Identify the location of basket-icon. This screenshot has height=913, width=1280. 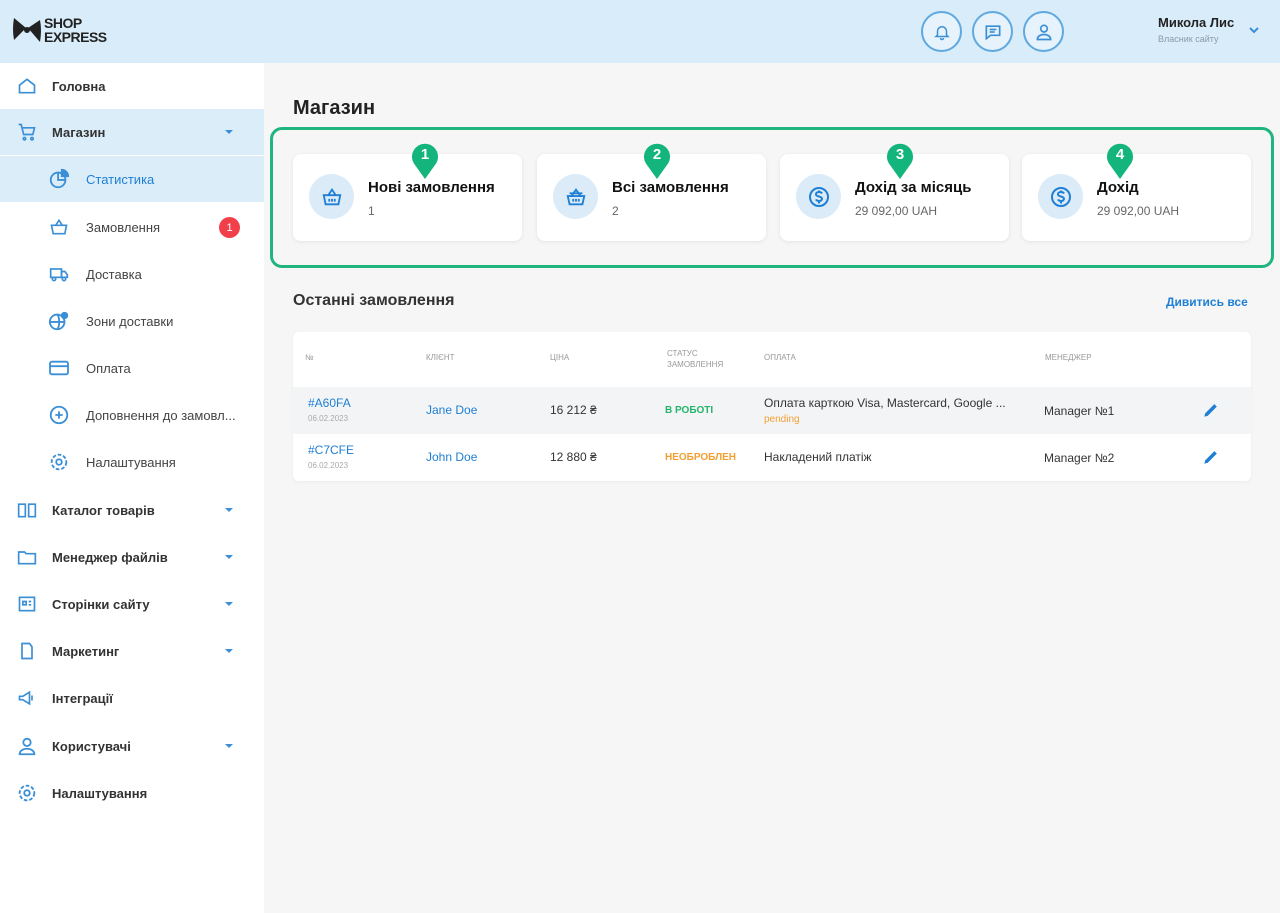
(59, 227).